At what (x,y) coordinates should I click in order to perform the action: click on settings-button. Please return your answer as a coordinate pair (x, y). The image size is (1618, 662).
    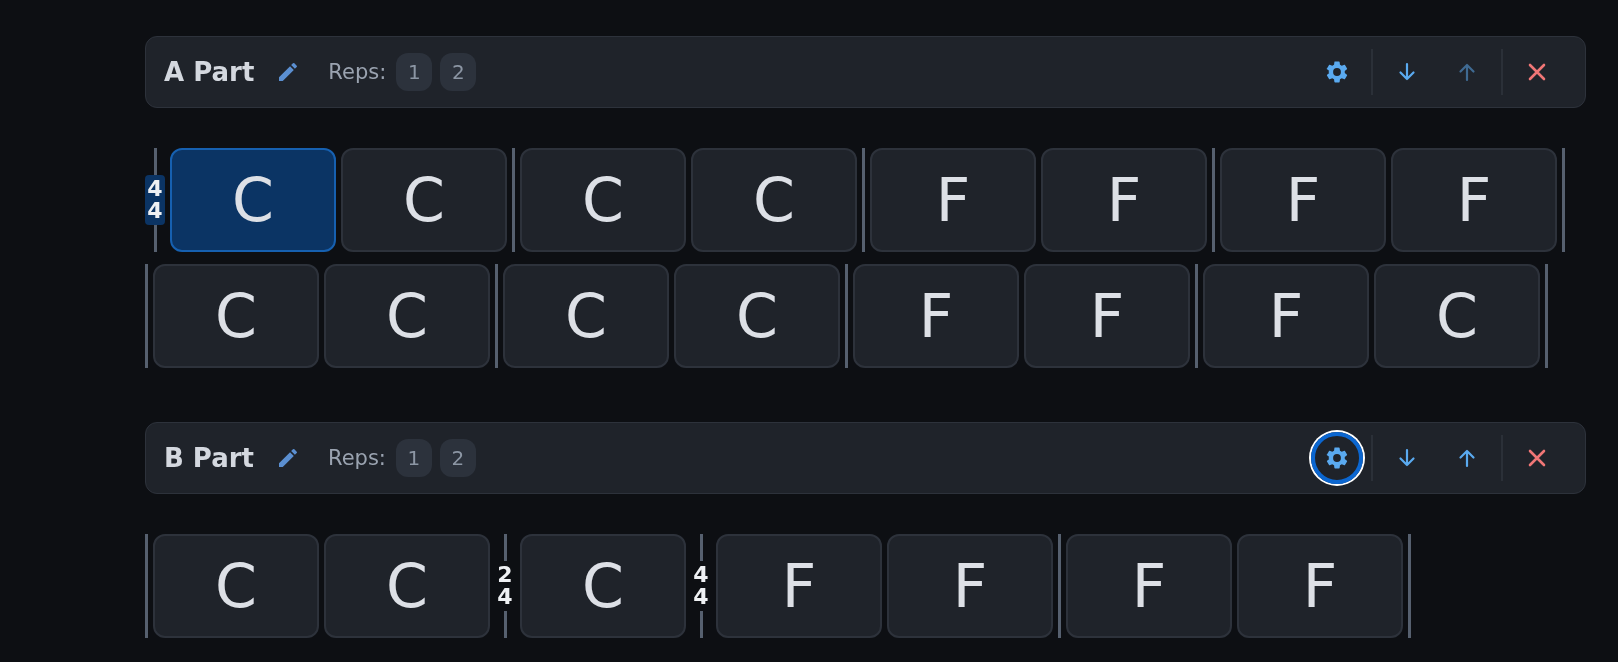
    Looking at the image, I should click on (1337, 458).